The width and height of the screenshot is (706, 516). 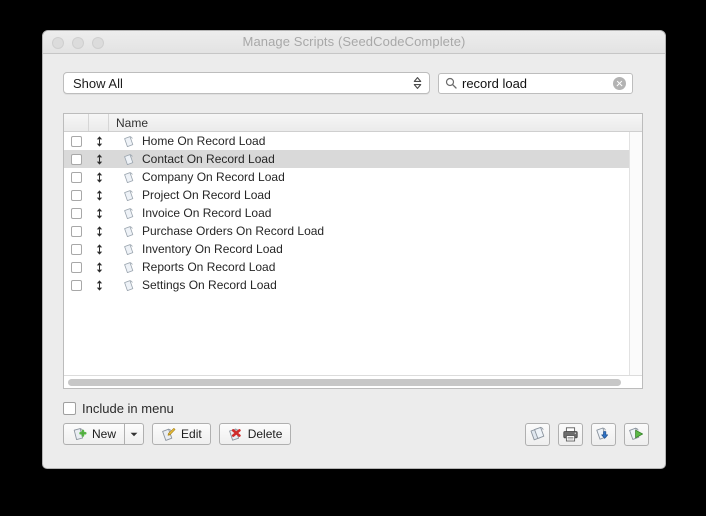 What do you see at coordinates (204, 141) in the screenshot?
I see `script-name-label: Home On Record Load` at bounding box center [204, 141].